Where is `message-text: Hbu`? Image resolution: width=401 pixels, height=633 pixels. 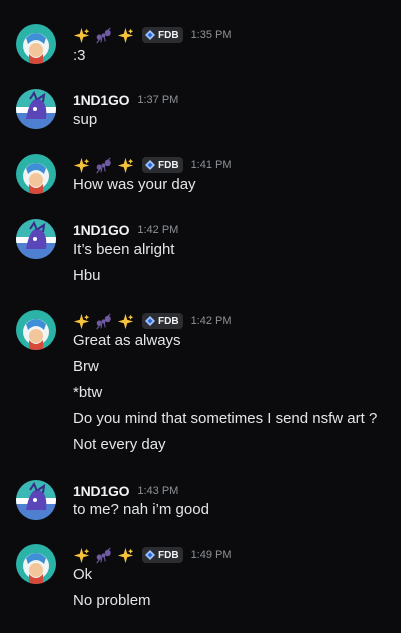 message-text: Hbu is located at coordinates (87, 275).